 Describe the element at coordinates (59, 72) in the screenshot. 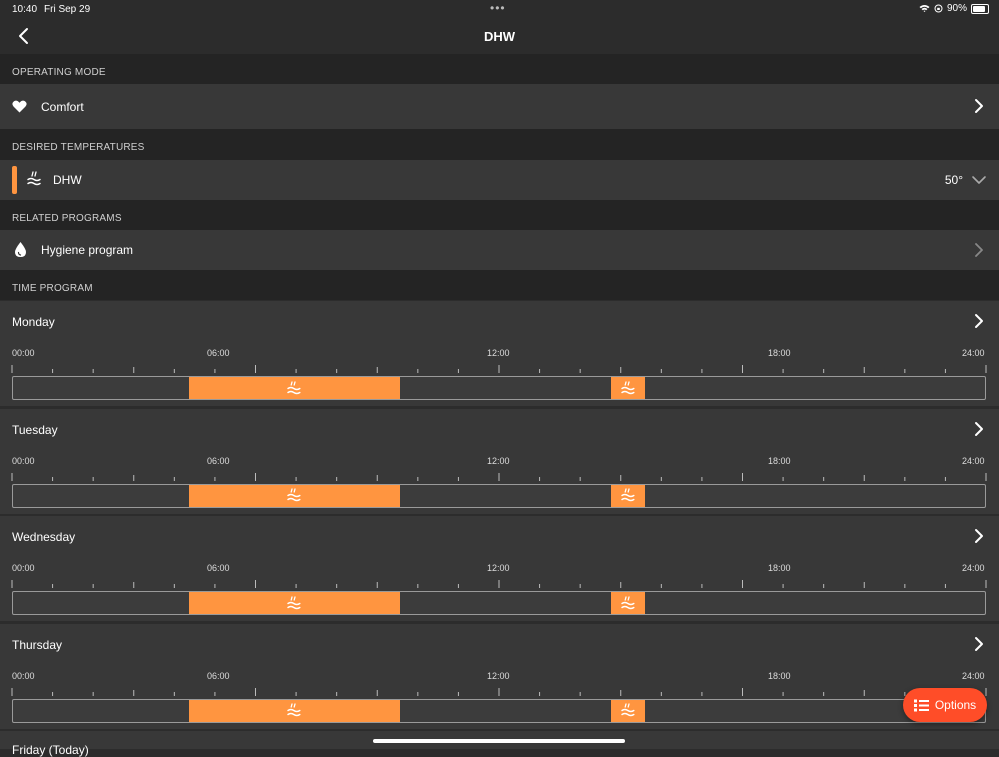

I see `section-header-label: OPERATING MODE` at that location.